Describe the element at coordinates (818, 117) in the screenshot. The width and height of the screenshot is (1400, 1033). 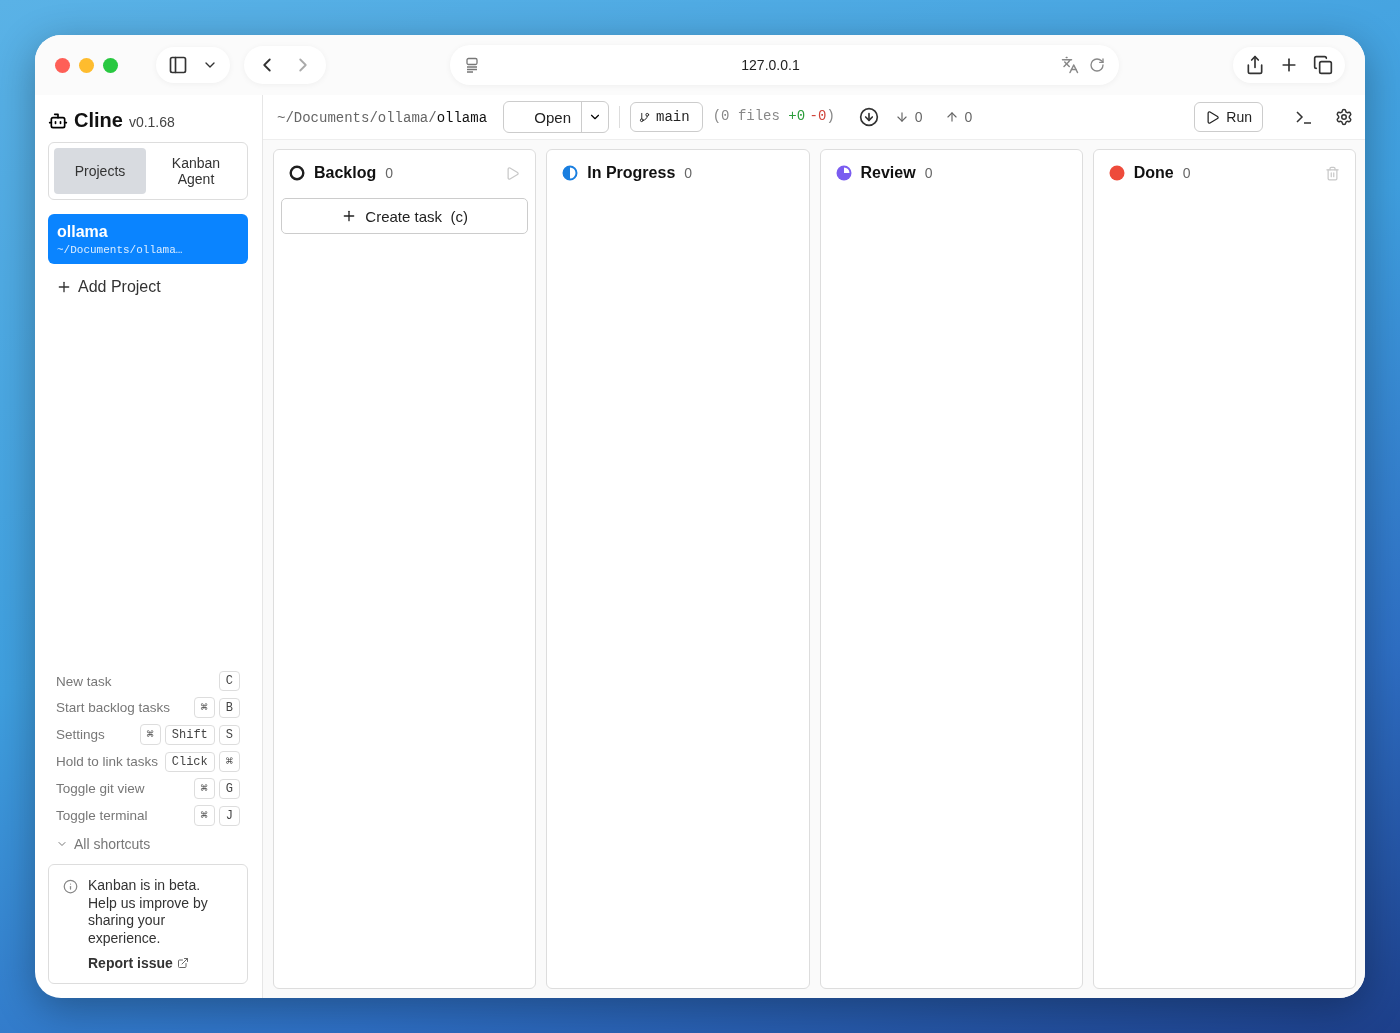
I see `diff-removed: -0` at that location.